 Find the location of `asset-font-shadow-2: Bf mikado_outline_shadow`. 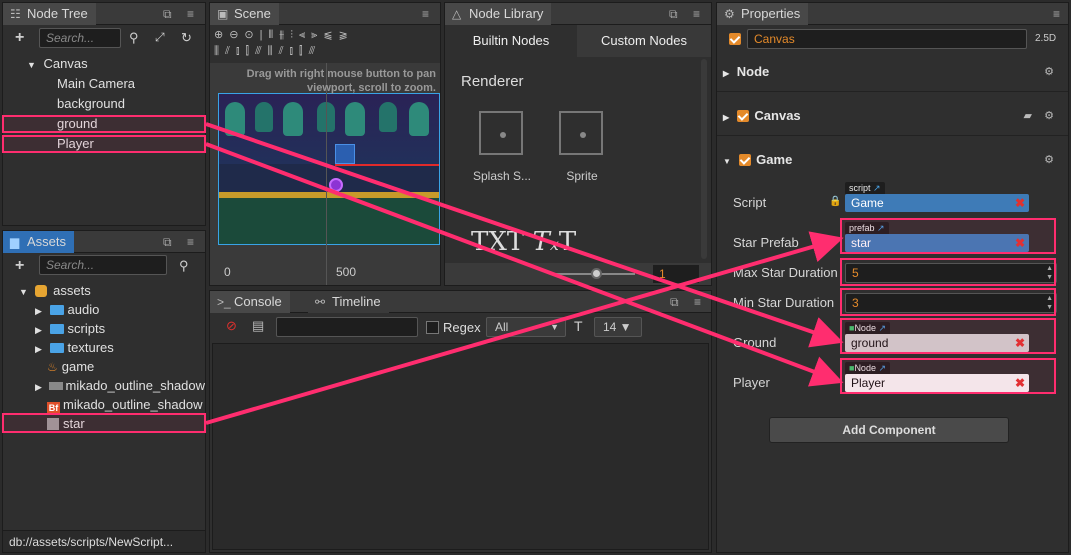

asset-font-shadow-2: Bf mikado_outline_shadow is located at coordinates (124, 405).